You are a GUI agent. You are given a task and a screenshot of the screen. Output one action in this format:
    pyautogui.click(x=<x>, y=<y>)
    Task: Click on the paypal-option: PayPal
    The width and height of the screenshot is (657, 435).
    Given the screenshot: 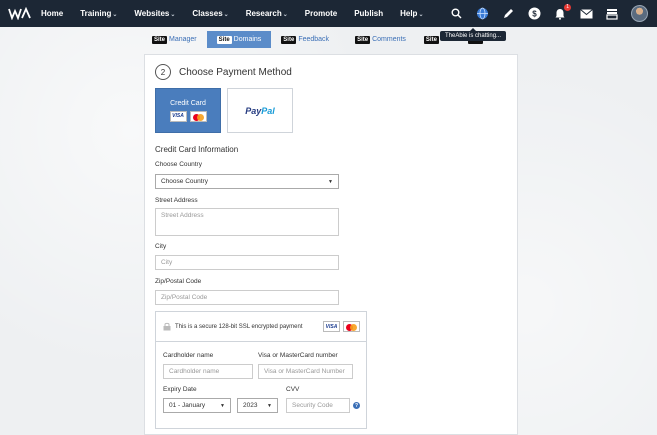 What is the action you would take?
    pyautogui.click(x=260, y=110)
    